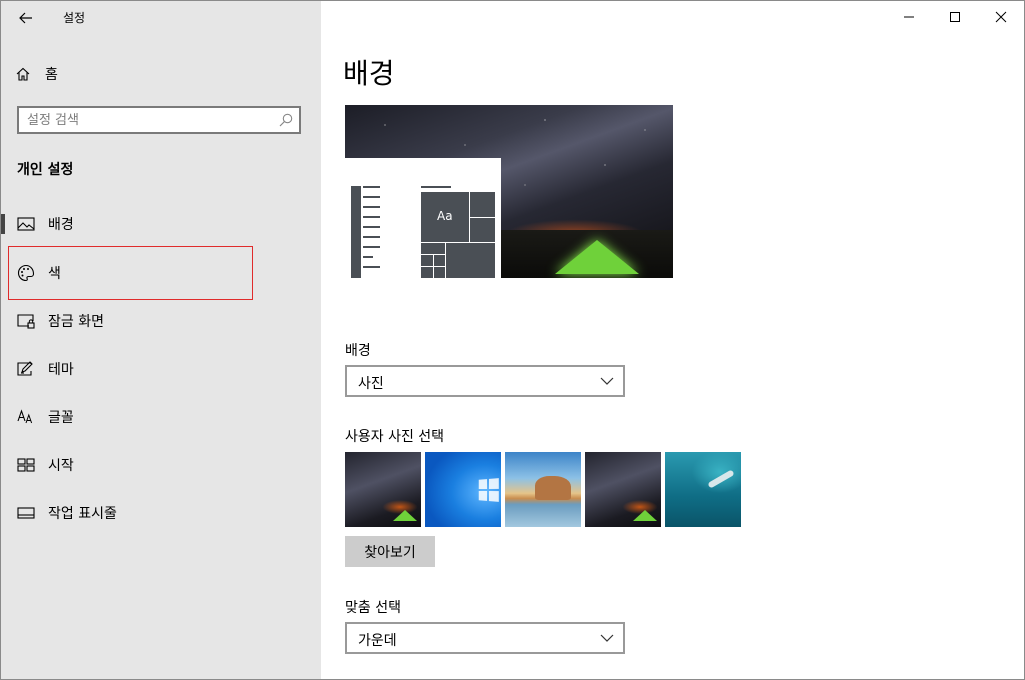 Image resolution: width=1025 pixels, height=680 pixels. I want to click on sidebar-item-label: 테마, so click(61, 370).